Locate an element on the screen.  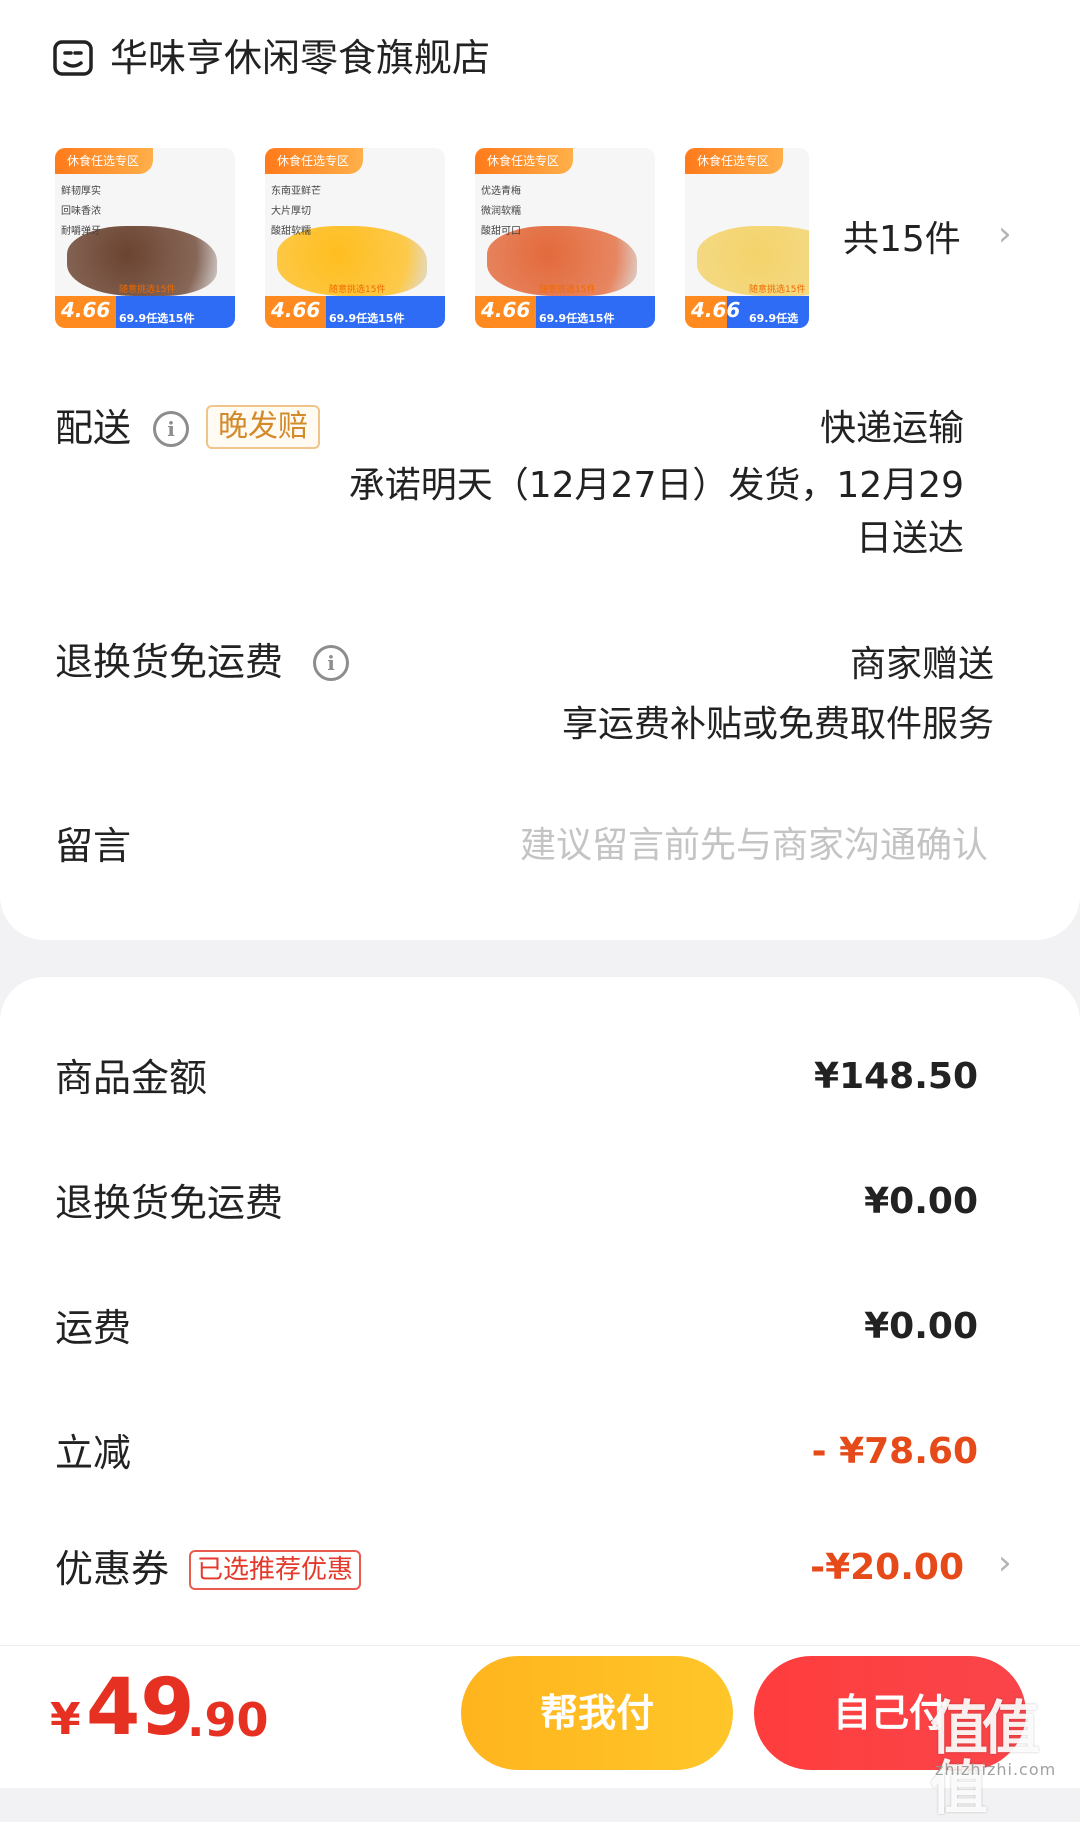
store-icon is located at coordinates (73, 58).